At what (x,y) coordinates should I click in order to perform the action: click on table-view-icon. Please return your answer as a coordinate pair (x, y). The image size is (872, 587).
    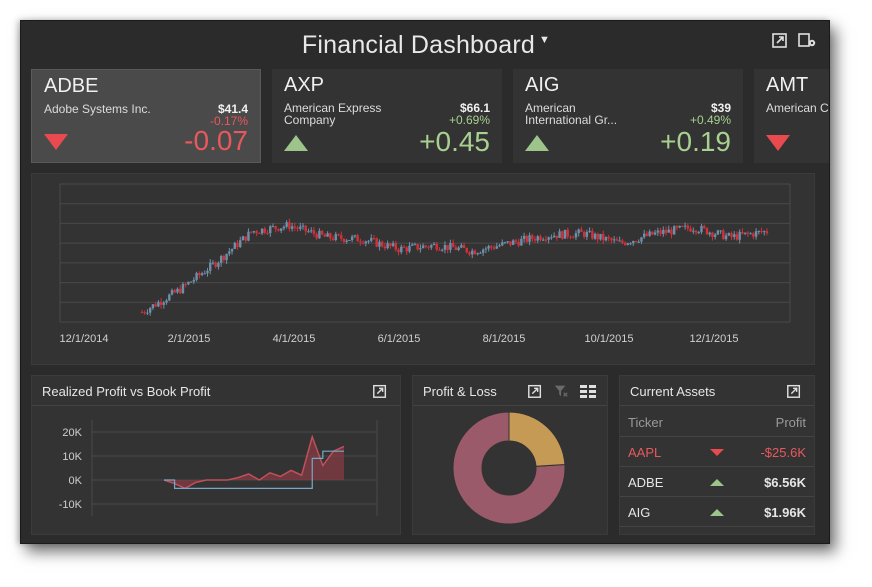
    Looking at the image, I should click on (588, 392).